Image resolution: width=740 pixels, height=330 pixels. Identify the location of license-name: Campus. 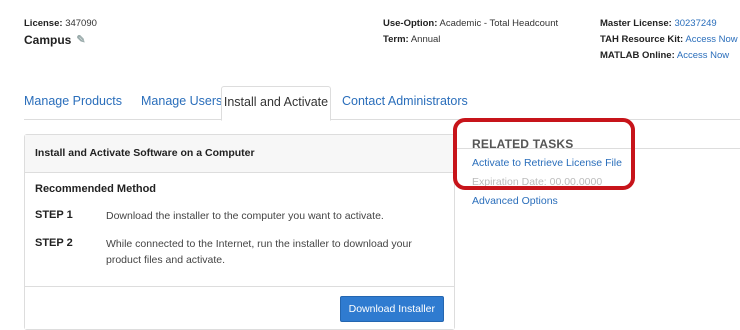
(48, 40).